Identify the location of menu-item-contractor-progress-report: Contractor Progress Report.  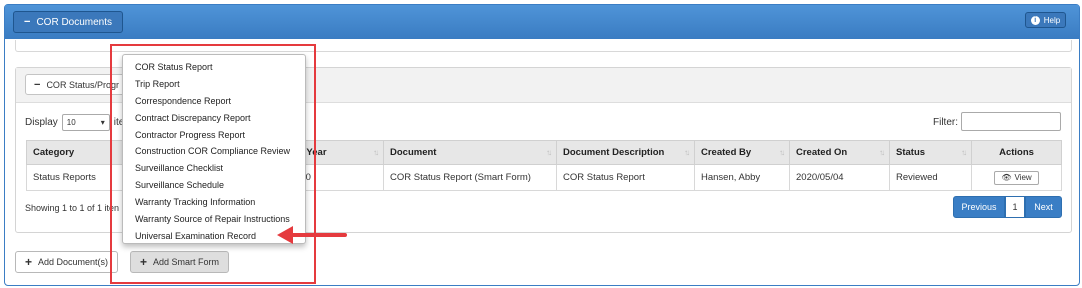
(214, 135).